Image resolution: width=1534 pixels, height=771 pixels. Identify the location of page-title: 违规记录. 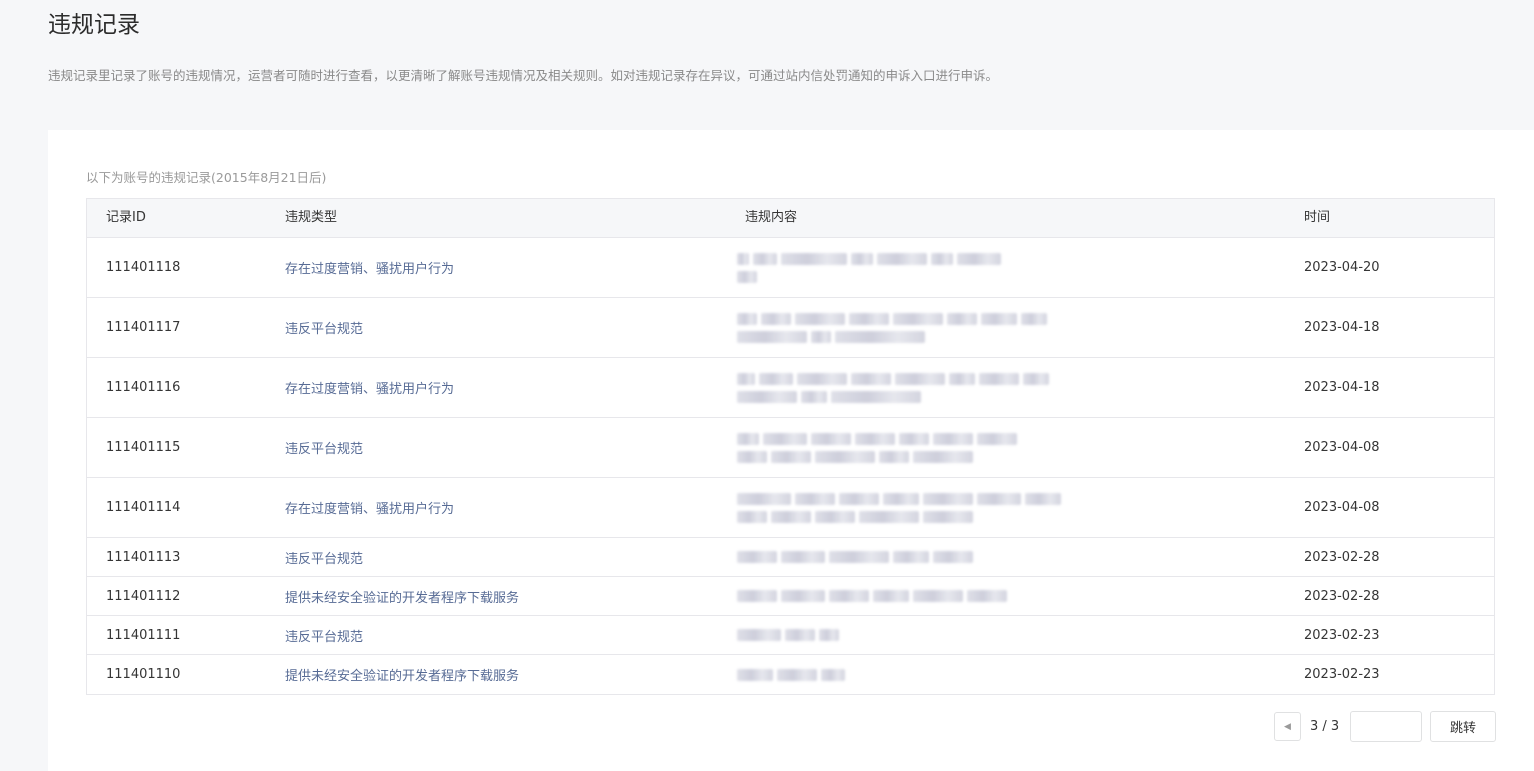
(94, 25).